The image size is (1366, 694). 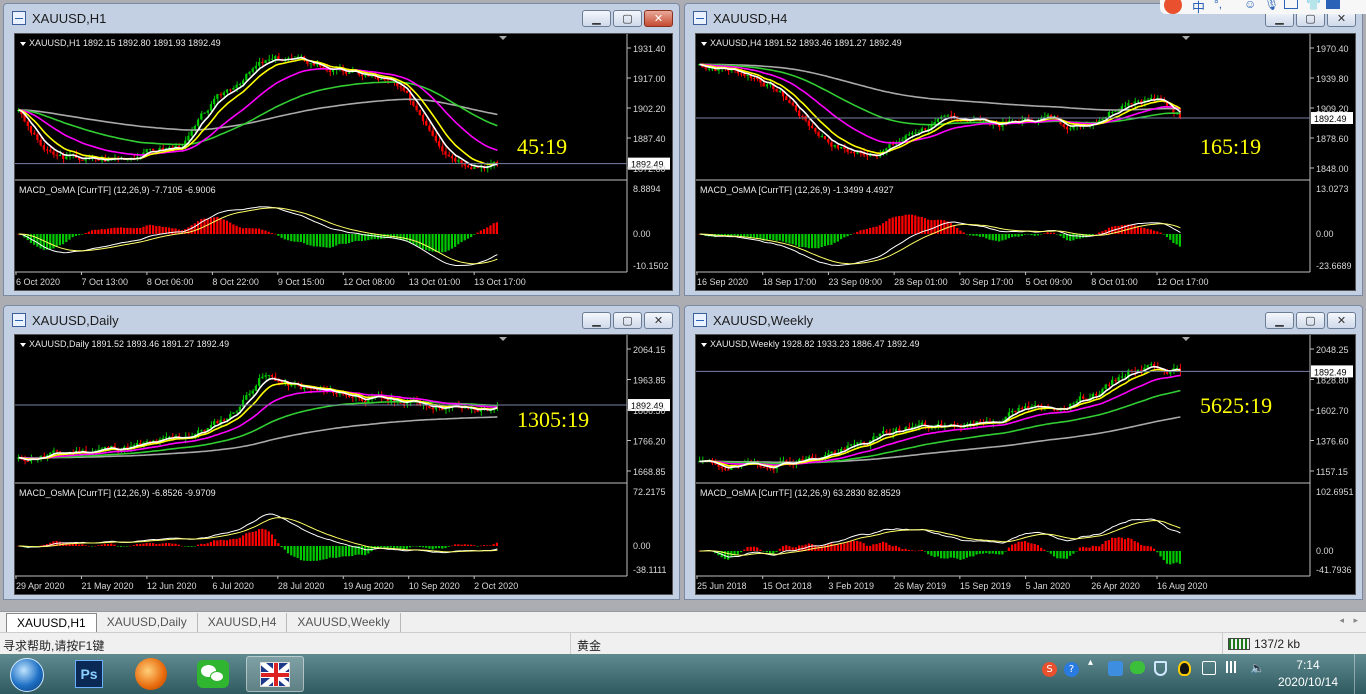 What do you see at coordinates (1137, 669) in the screenshot?
I see `wechat-tray-icon` at bounding box center [1137, 669].